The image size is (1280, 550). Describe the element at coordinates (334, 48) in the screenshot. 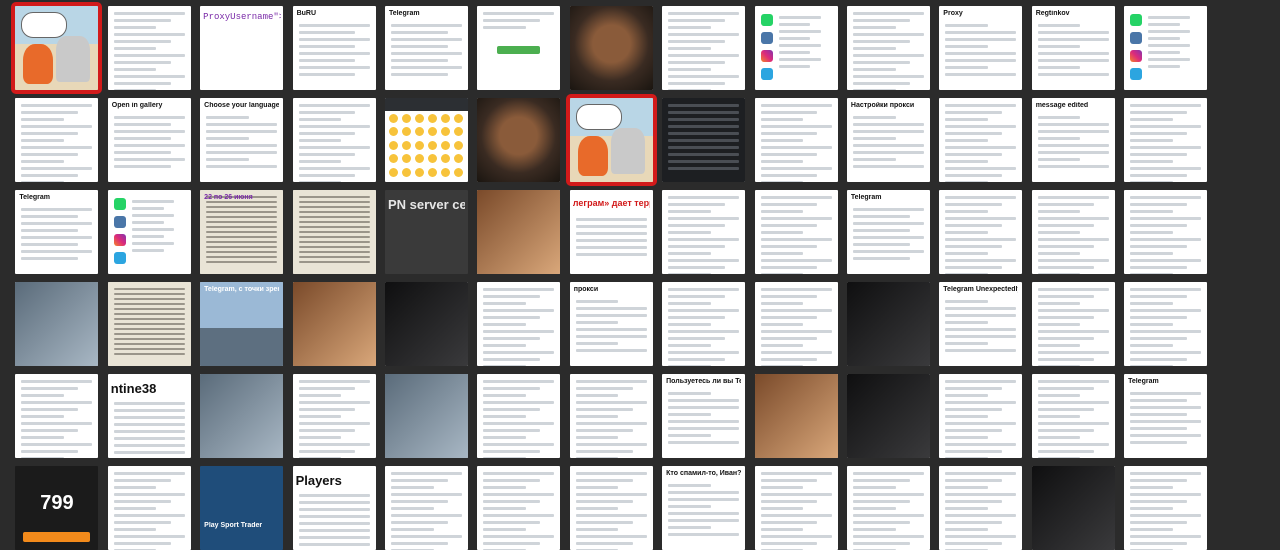

I see `image-tile: BuRU` at that location.